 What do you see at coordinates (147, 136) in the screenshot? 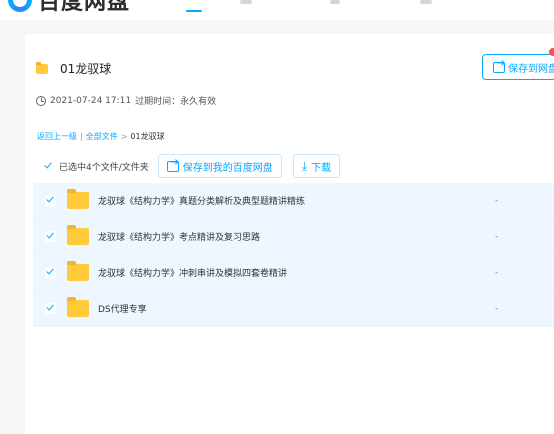
I see `breadcrumb-current: 01龙驭球` at bounding box center [147, 136].